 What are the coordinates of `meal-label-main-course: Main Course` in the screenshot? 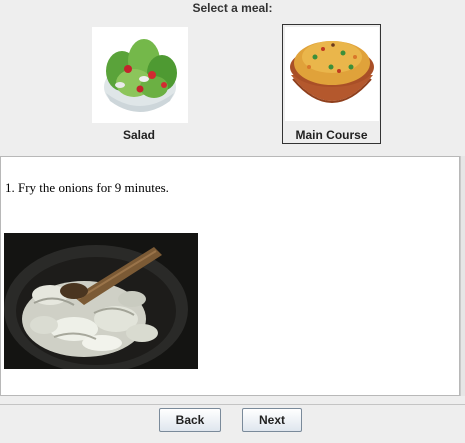 It's located at (331, 135).